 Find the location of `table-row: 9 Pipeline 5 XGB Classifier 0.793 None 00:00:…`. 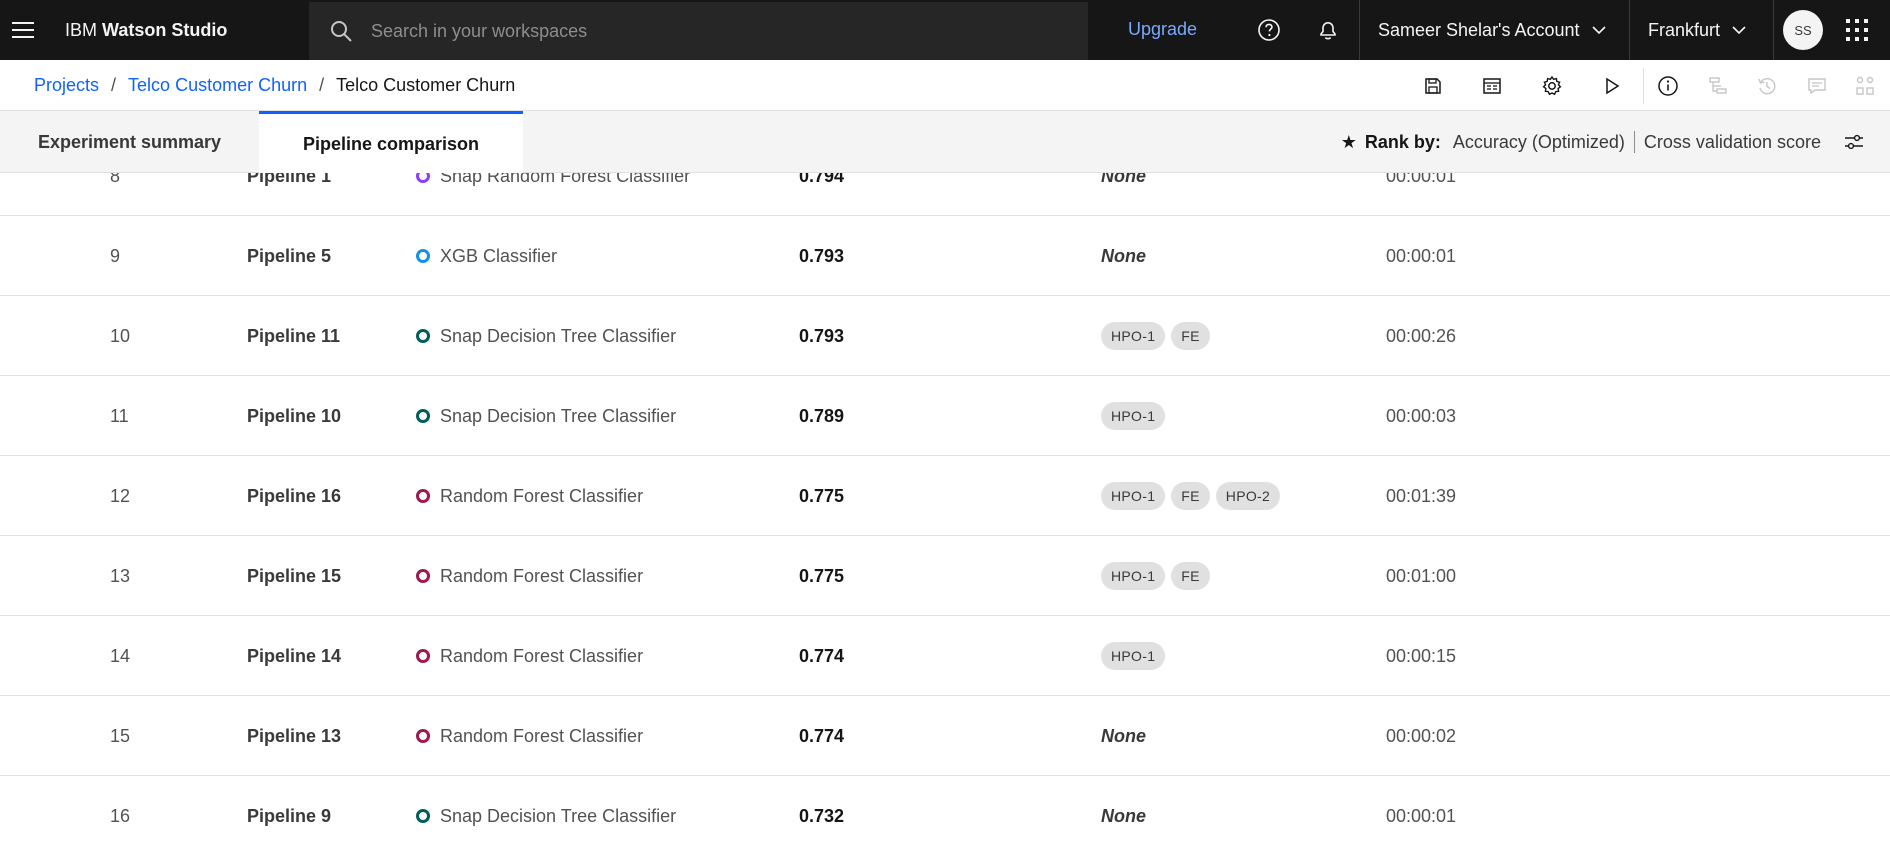

table-row: 9 Pipeline 5 XGB Classifier 0.793 None 00:00:… is located at coordinates (945, 256).